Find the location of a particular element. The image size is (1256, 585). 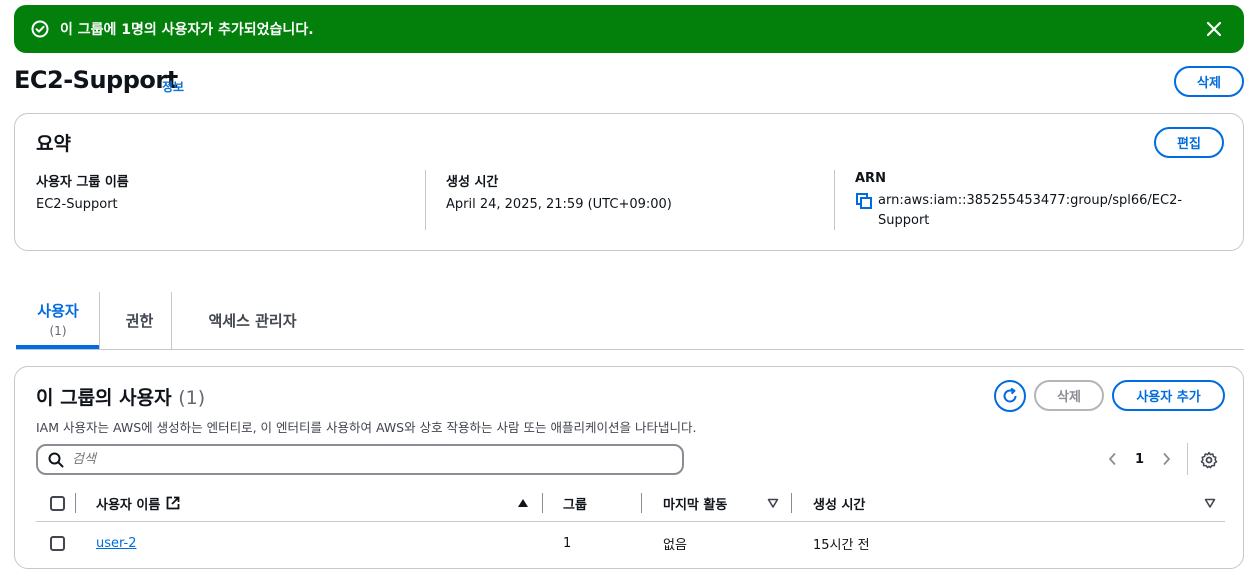

user-name-cell: user-2 is located at coordinates (116, 543).